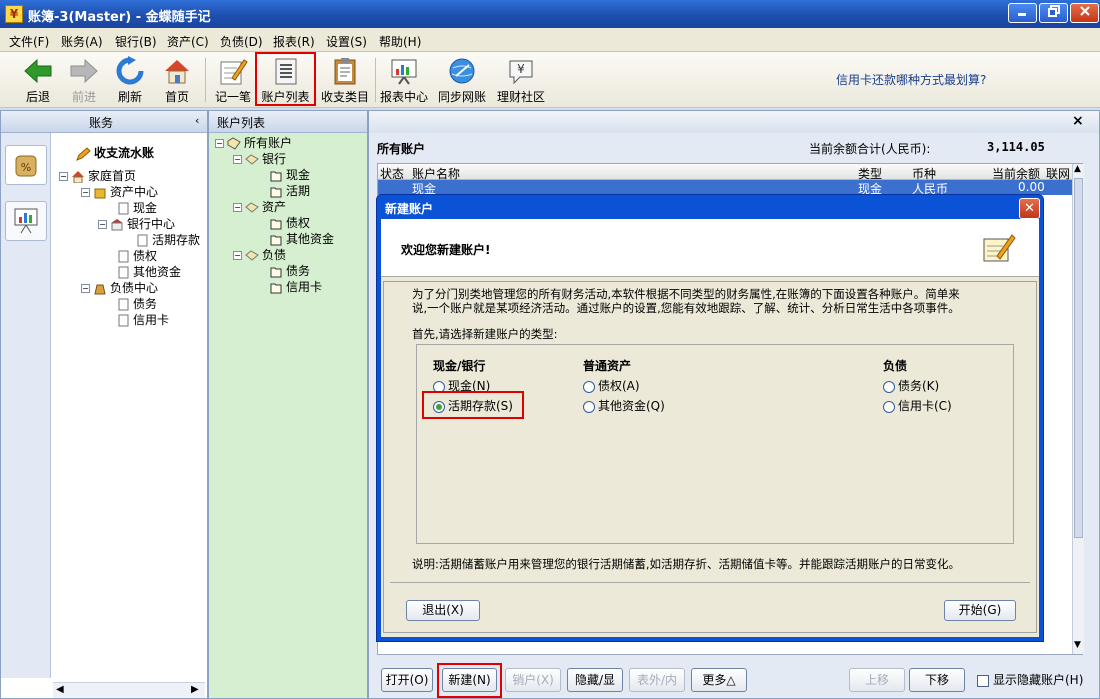 The height and width of the screenshot is (699, 1100). What do you see at coordinates (136, 256) in the screenshot?
I see `tree-item-claims: 债权` at bounding box center [136, 256].